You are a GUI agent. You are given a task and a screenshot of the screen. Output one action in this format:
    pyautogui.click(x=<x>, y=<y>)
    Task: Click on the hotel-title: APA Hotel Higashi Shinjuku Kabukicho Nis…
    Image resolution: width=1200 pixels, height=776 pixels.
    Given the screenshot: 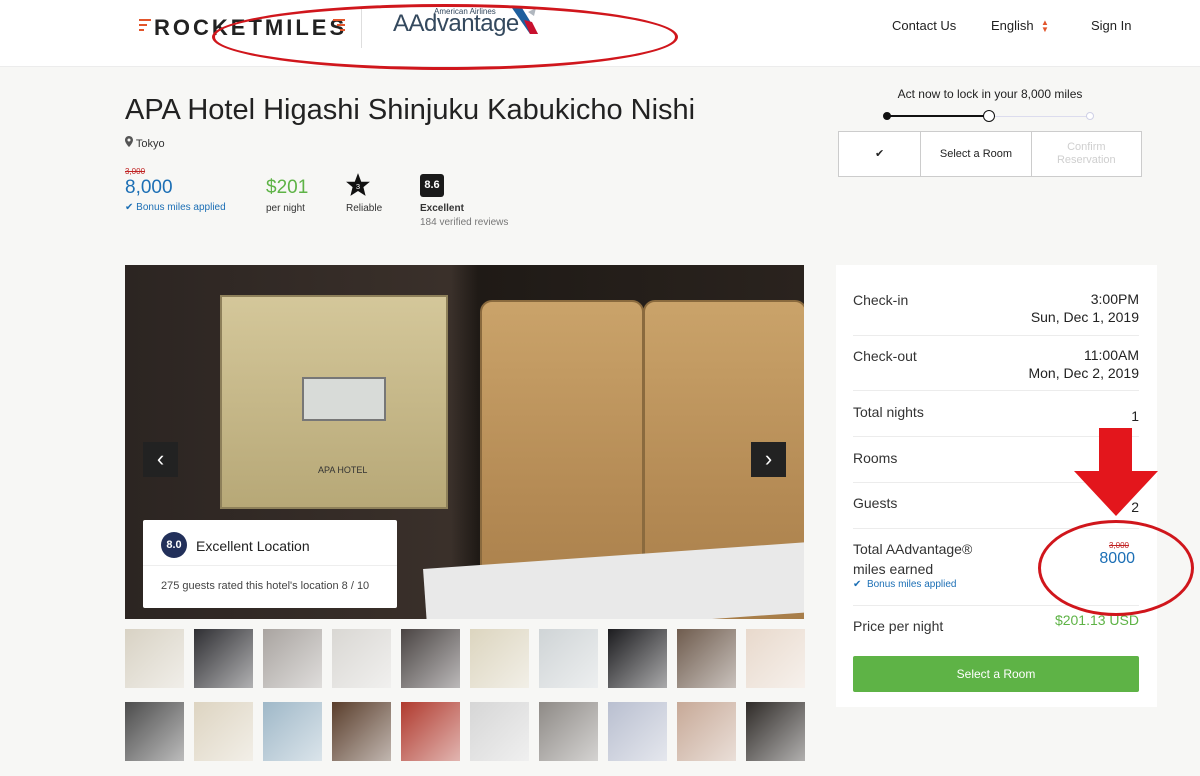 What is the action you would take?
    pyautogui.click(x=410, y=110)
    